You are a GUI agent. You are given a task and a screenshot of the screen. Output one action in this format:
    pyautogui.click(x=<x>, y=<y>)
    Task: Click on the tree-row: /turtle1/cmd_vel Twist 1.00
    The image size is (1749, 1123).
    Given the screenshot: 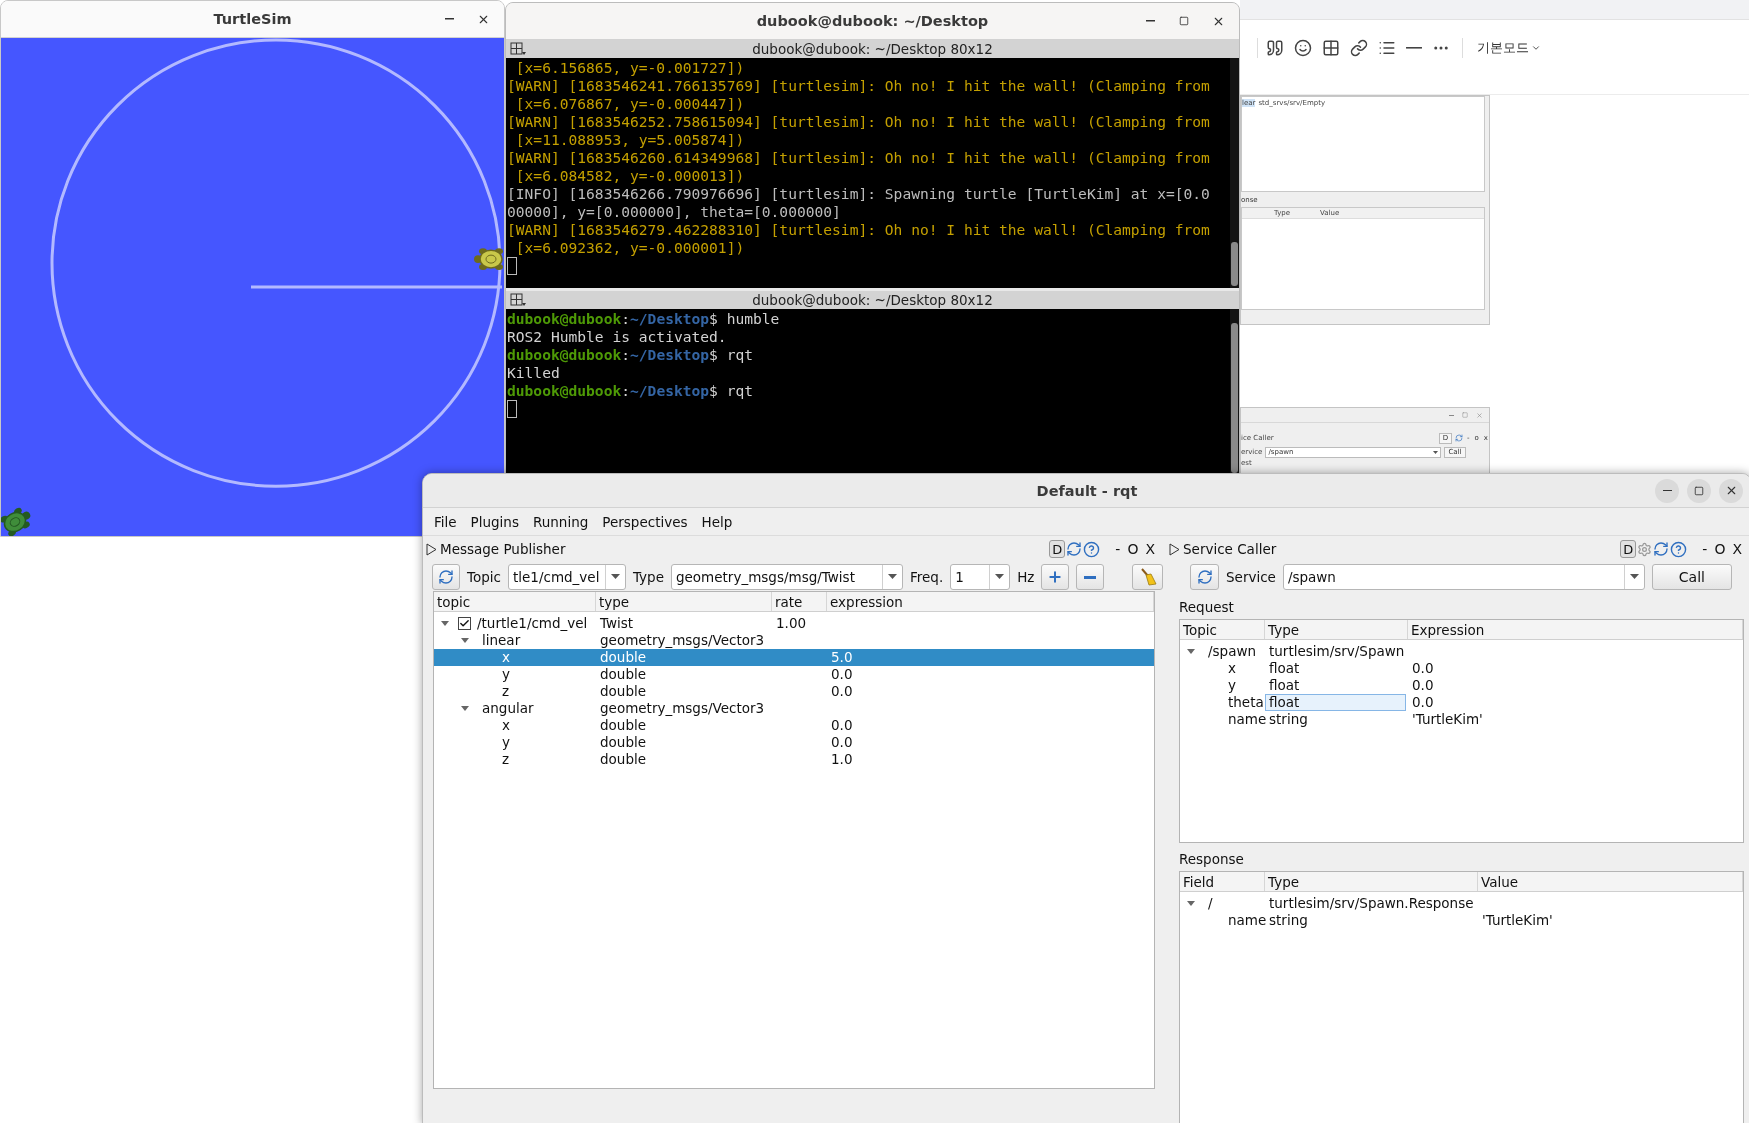 What is the action you would take?
    pyautogui.click(x=794, y=623)
    